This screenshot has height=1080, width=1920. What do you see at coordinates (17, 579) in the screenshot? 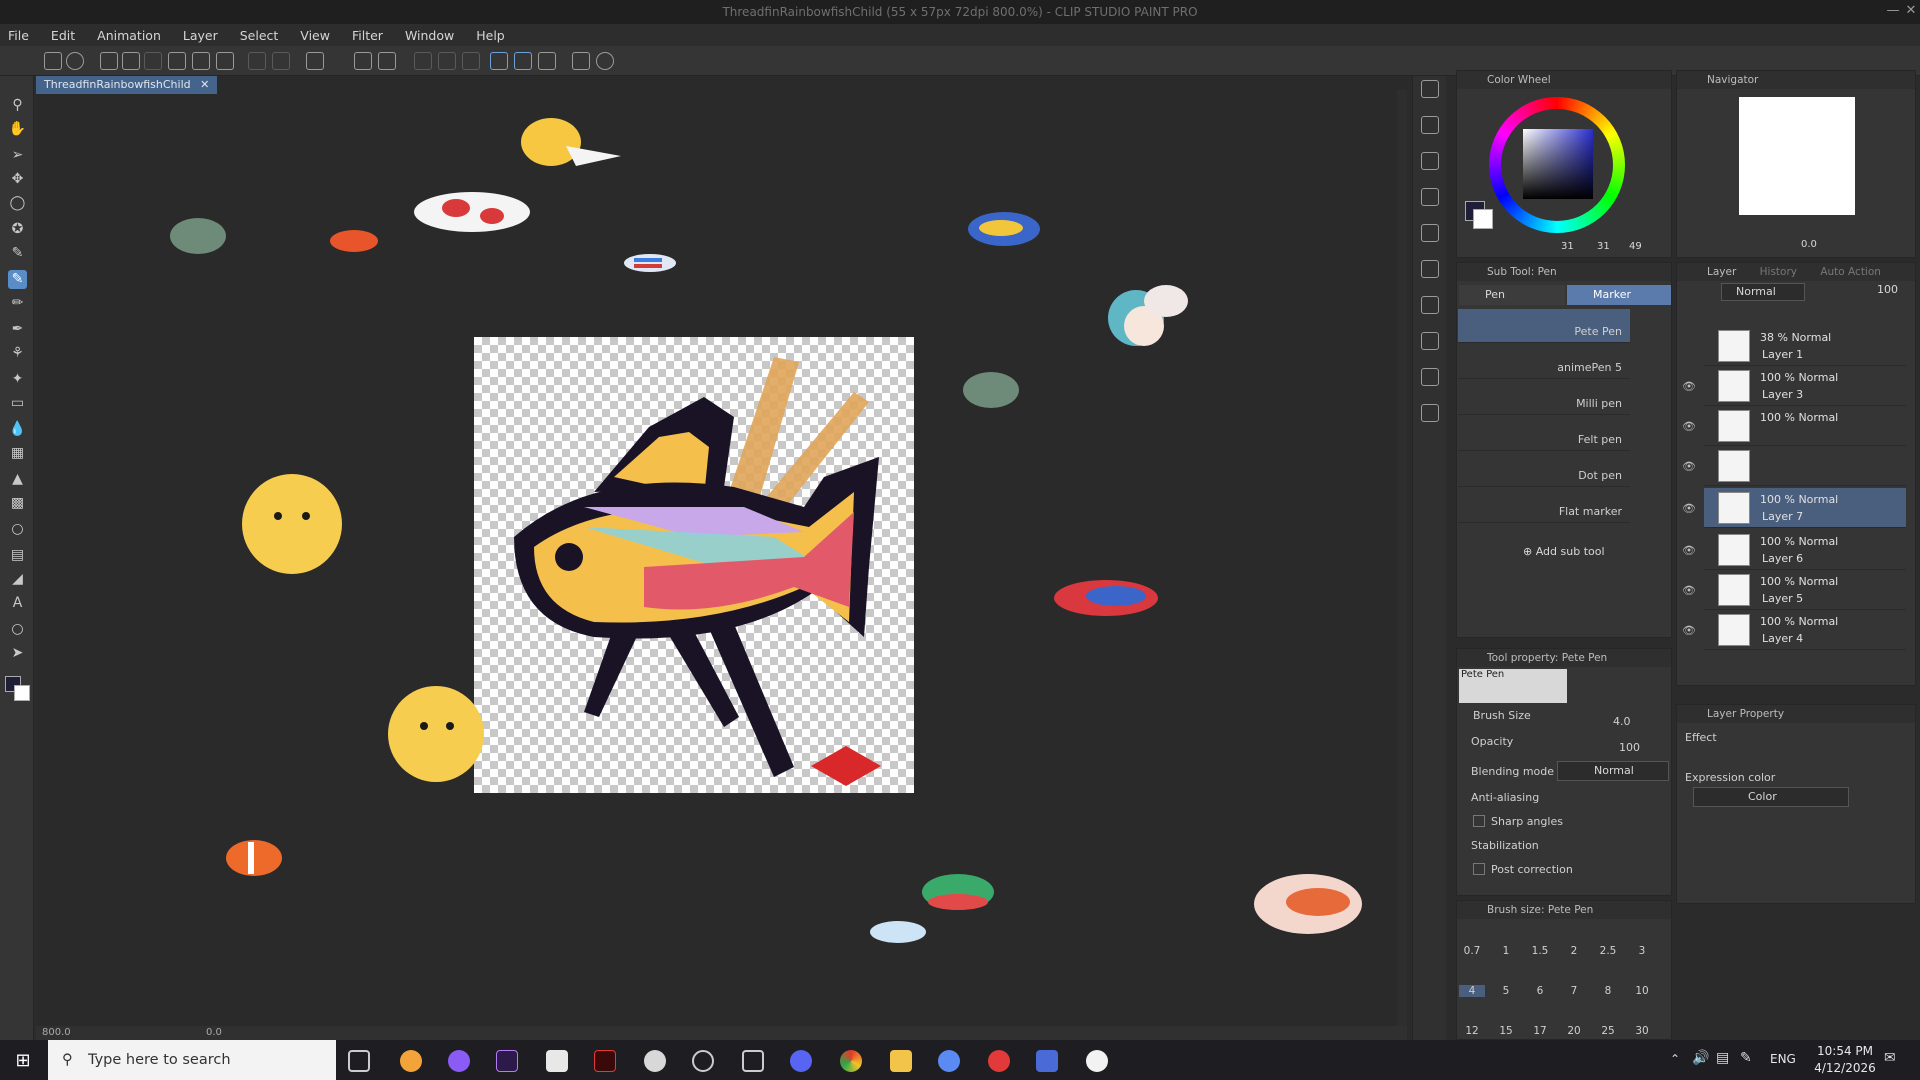
I see `ruler-icon: ◢` at bounding box center [17, 579].